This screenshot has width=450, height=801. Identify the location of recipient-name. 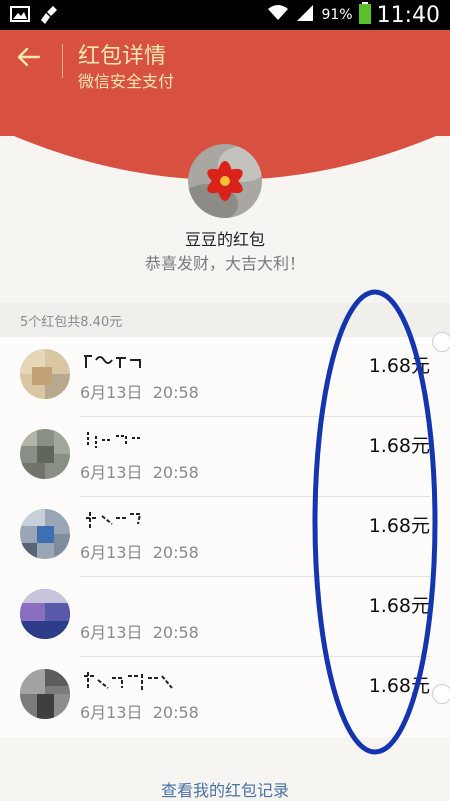
(142, 600).